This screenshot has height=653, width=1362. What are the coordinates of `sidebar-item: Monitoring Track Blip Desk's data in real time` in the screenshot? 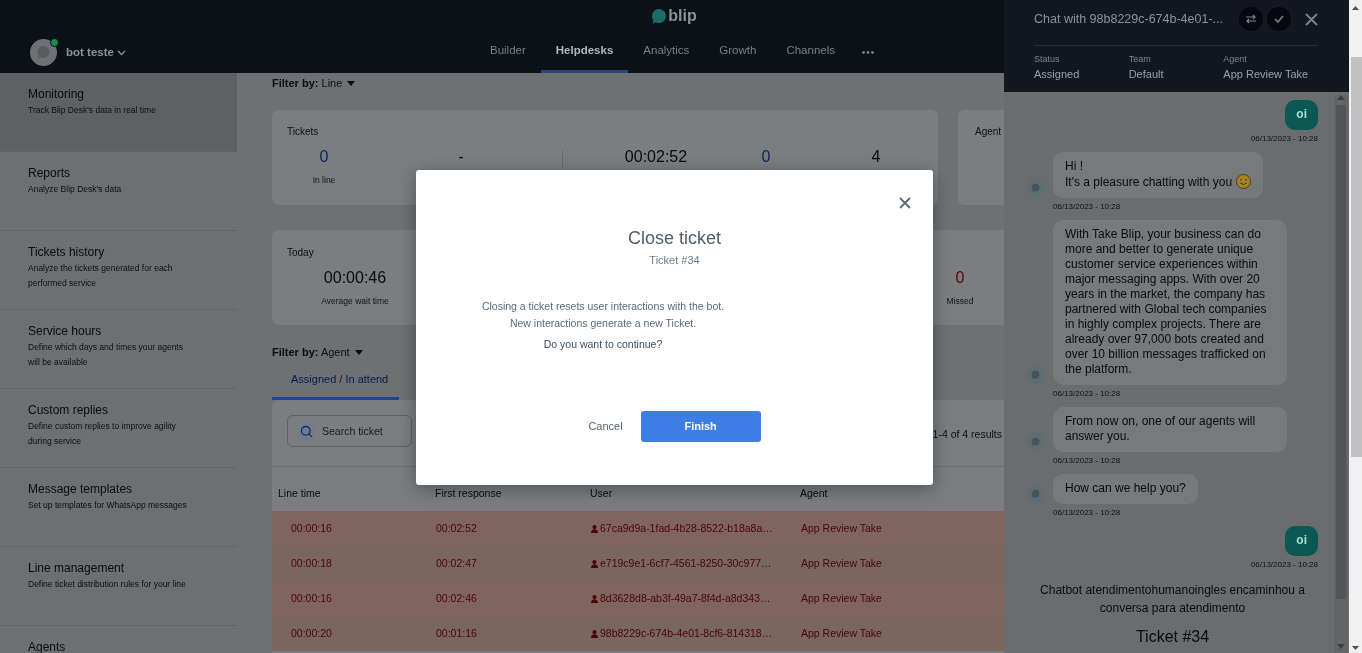 It's located at (118, 112).